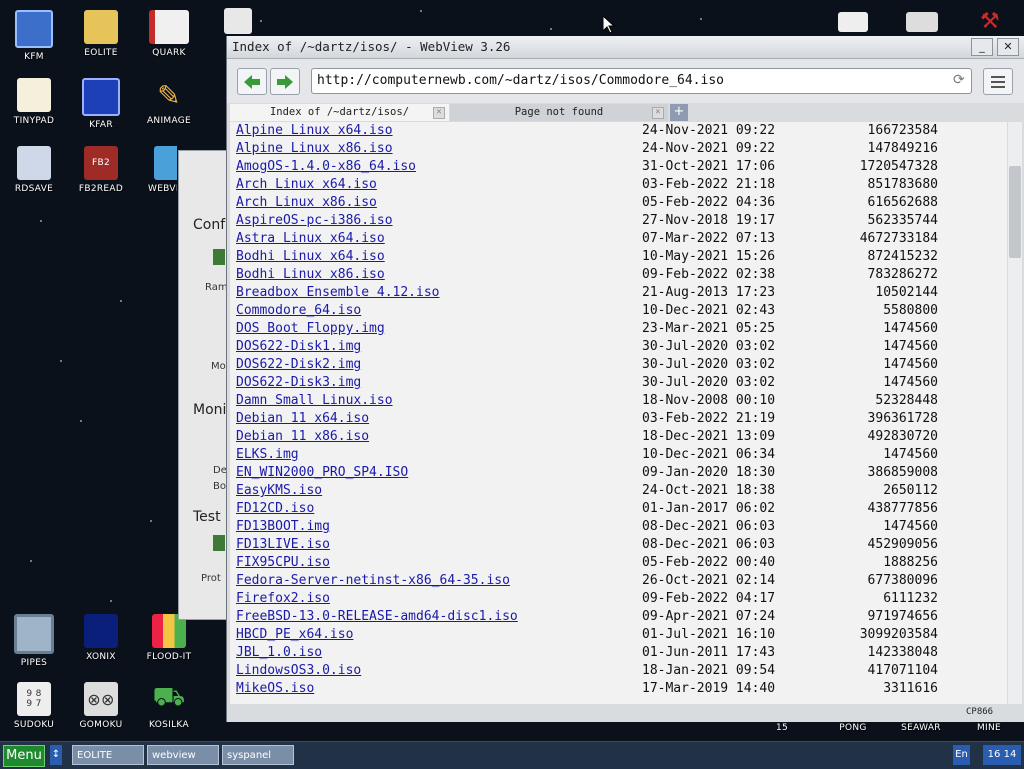 The height and width of the screenshot is (769, 1024). I want to click on url-input, so click(624, 80).